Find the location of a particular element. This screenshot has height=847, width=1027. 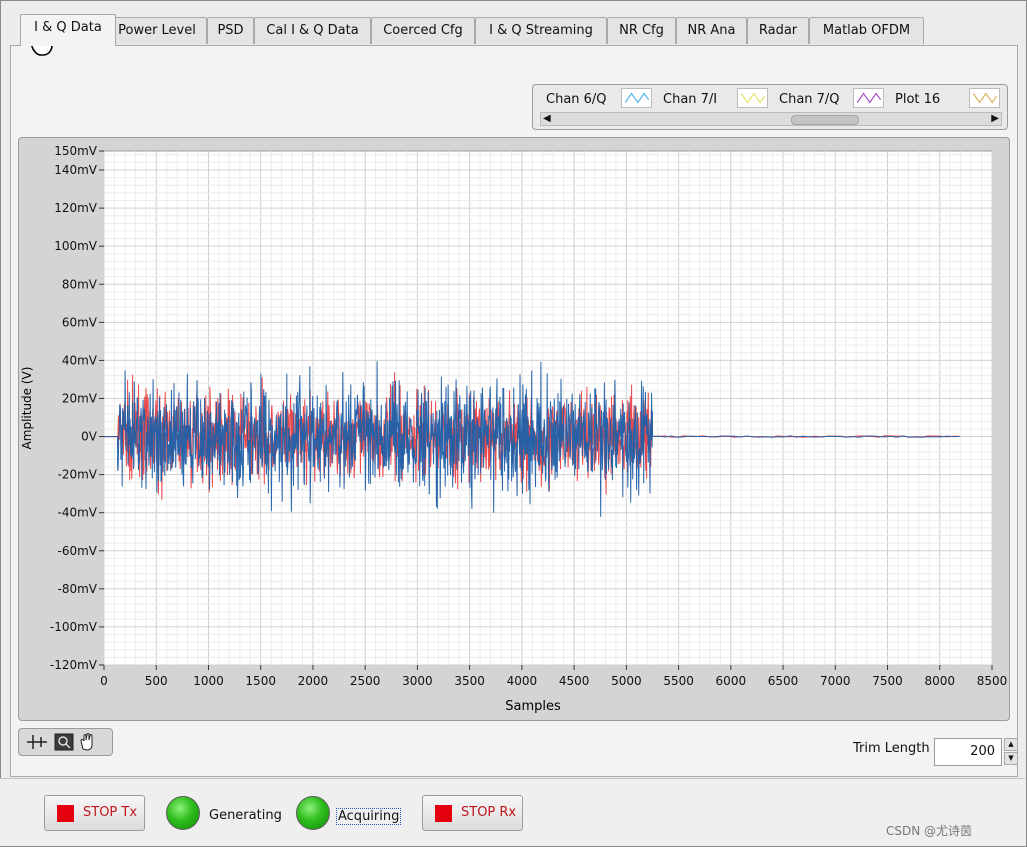

x-axis-label: Samples is located at coordinates (533, 706).